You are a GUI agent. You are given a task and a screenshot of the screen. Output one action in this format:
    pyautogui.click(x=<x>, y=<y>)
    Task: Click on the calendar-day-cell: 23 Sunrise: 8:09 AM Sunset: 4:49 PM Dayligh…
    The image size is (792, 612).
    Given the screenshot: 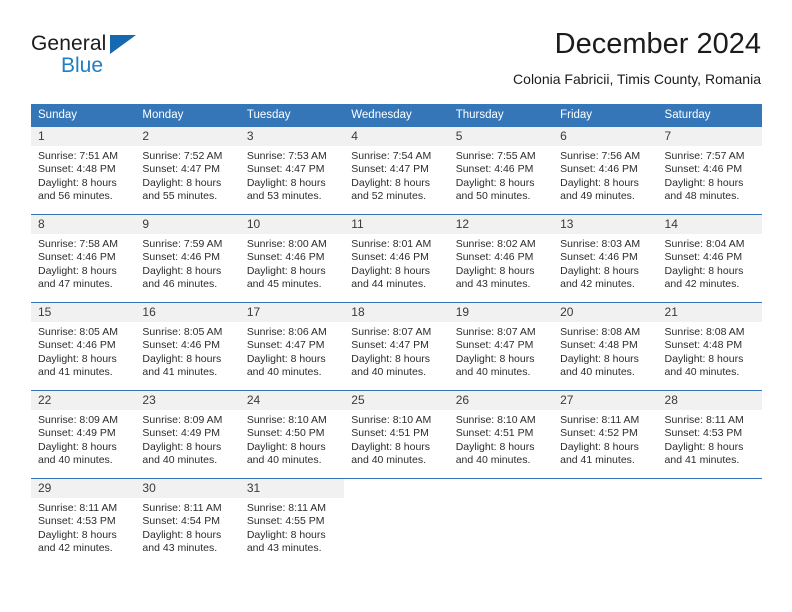 What is the action you would take?
    pyautogui.click(x=187, y=428)
    